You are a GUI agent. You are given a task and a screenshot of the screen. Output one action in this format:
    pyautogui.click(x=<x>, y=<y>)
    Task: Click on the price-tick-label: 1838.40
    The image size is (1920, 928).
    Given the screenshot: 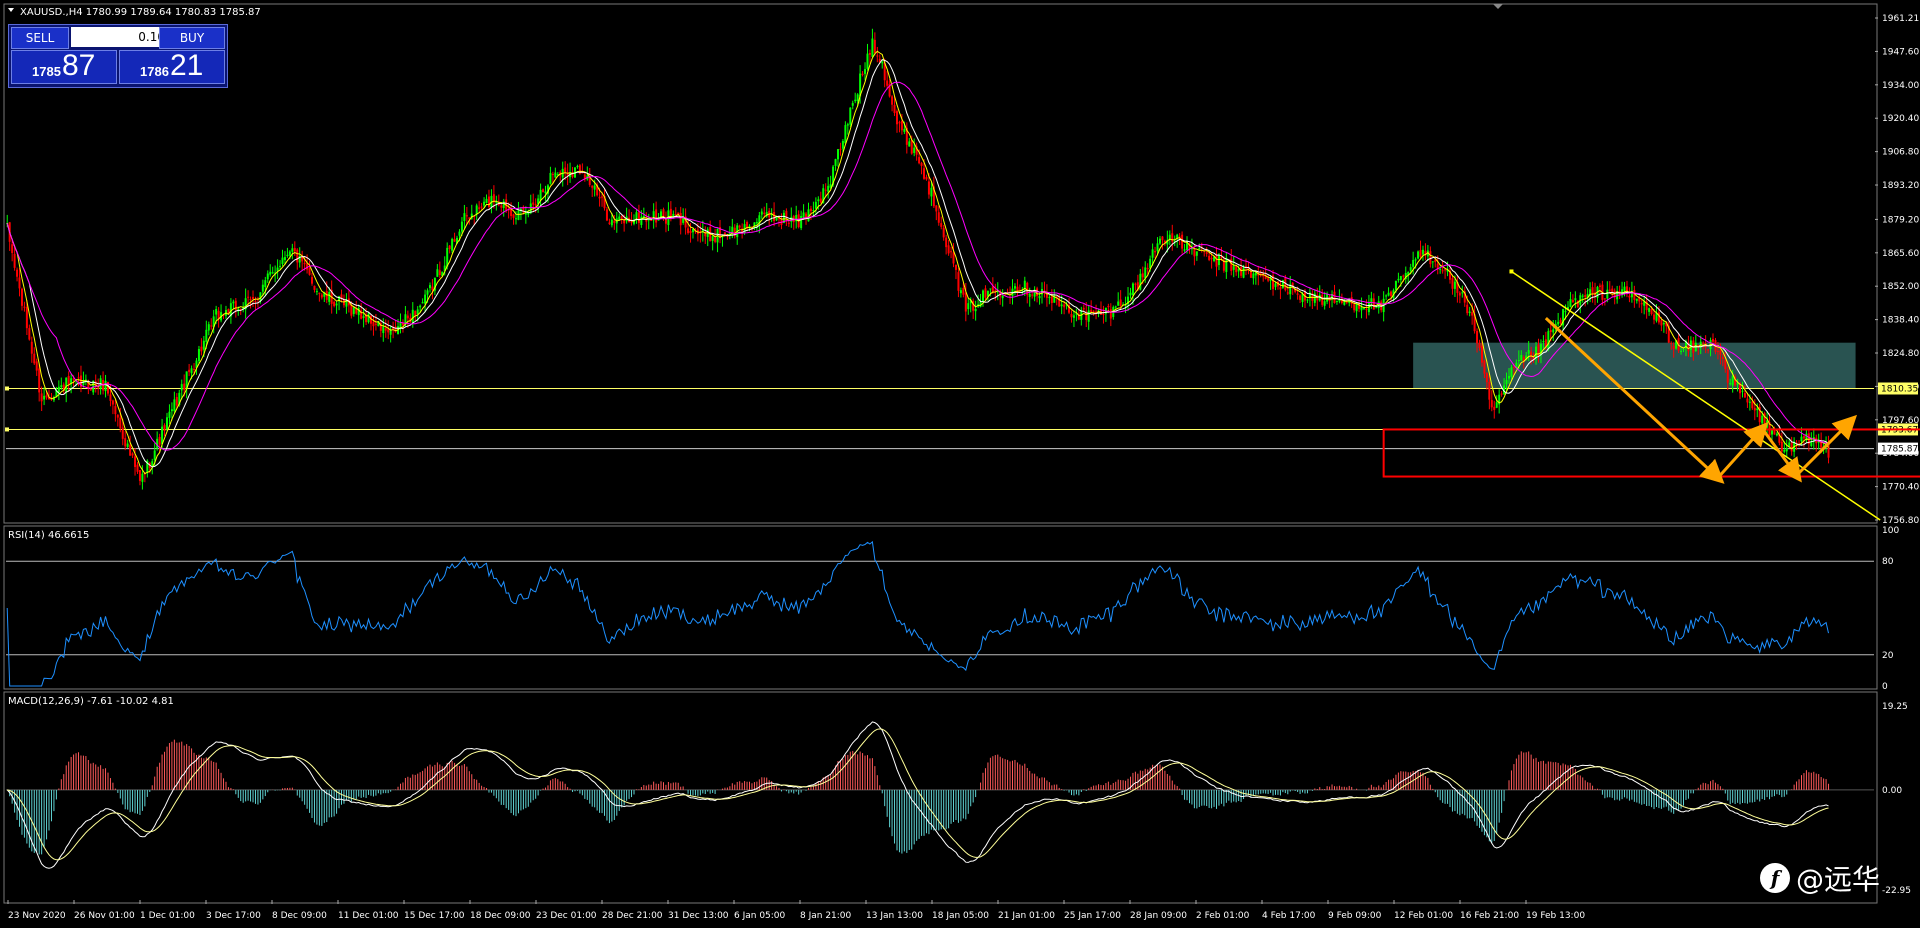 What is the action you would take?
    pyautogui.click(x=1900, y=321)
    